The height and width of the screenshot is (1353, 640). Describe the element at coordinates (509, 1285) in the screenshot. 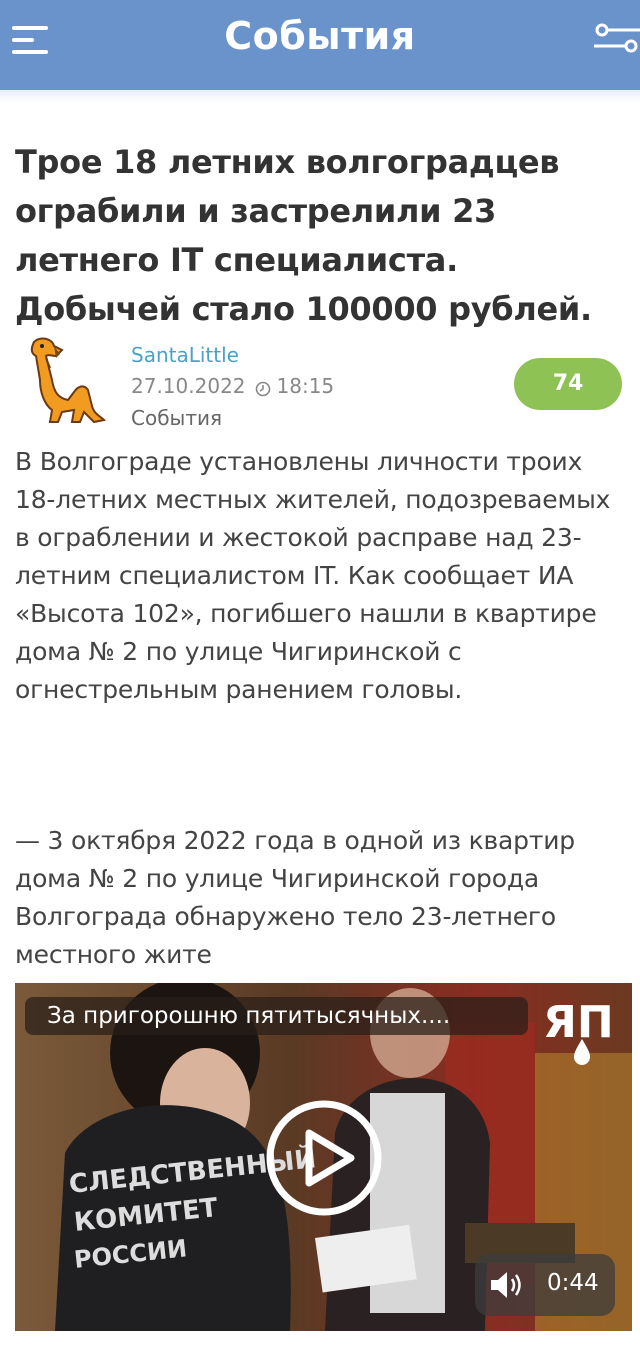

I see `volume-icon` at that location.